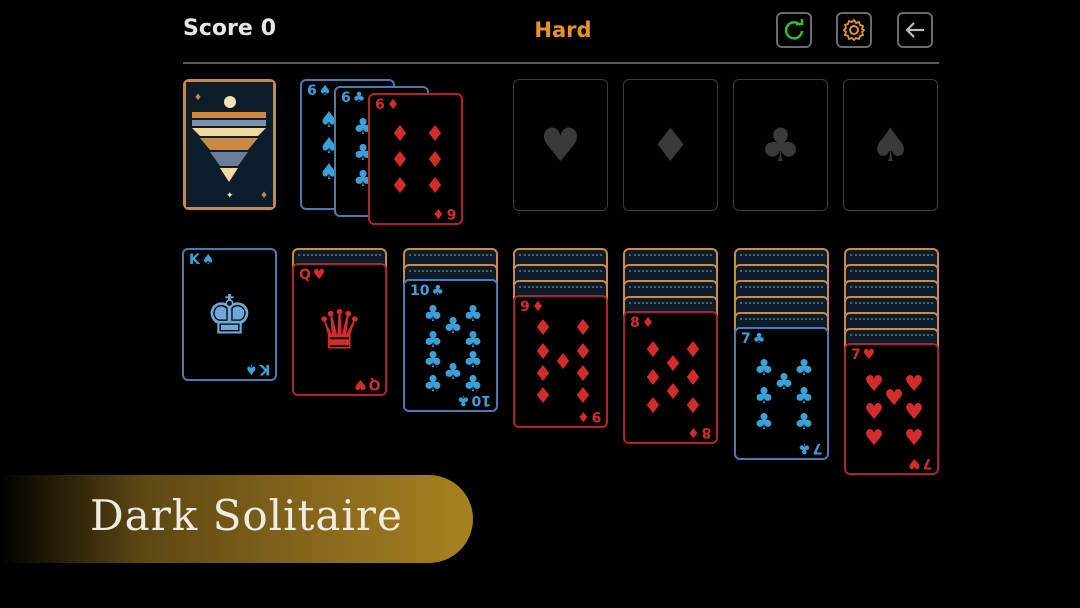 This screenshot has height=608, width=1080. I want to click on restart-button, so click(794, 30).